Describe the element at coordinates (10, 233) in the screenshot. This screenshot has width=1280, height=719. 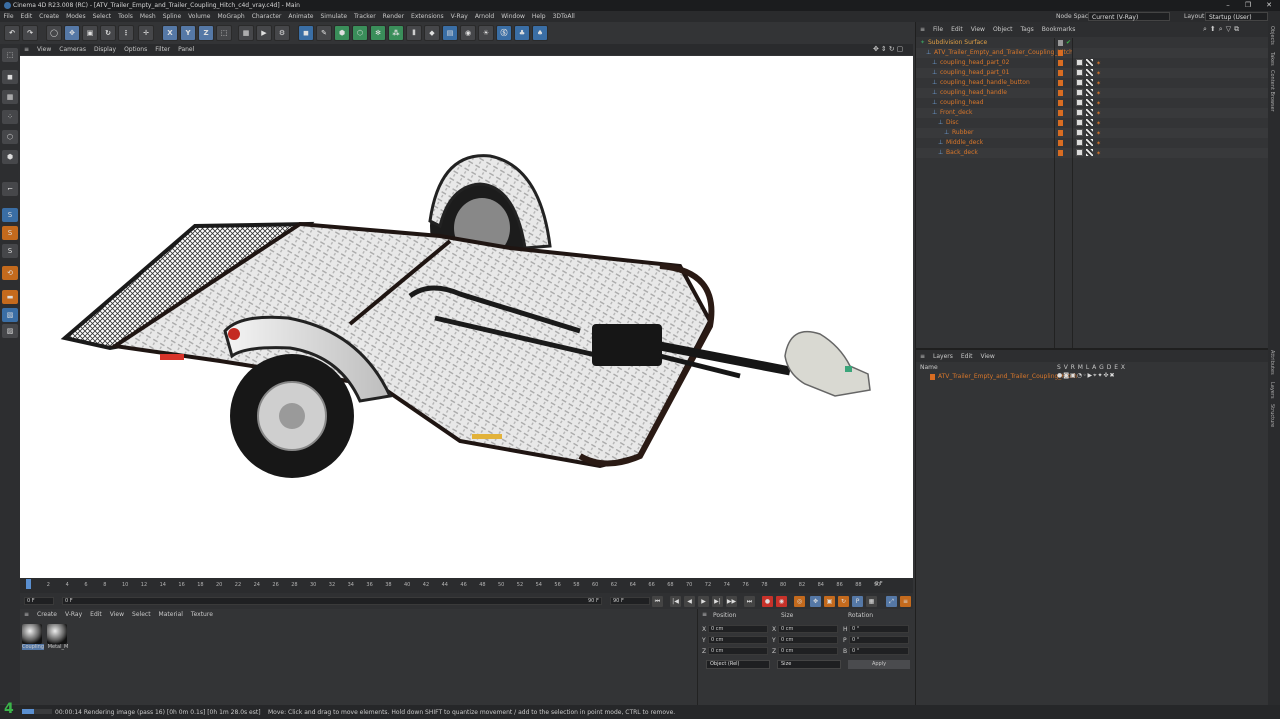
I see `snap-settings-icon: S` at that location.